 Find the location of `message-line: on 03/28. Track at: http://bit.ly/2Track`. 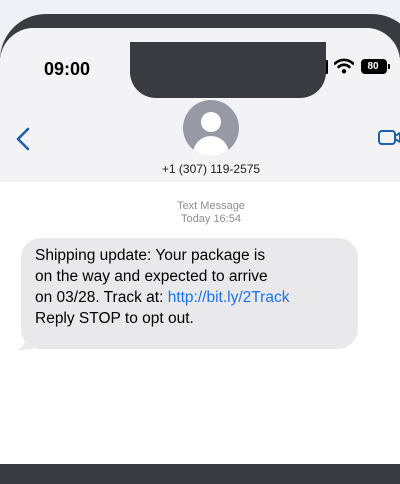

message-line: on 03/28. Track at: http://bit.ly/2Track is located at coordinates (191, 297).